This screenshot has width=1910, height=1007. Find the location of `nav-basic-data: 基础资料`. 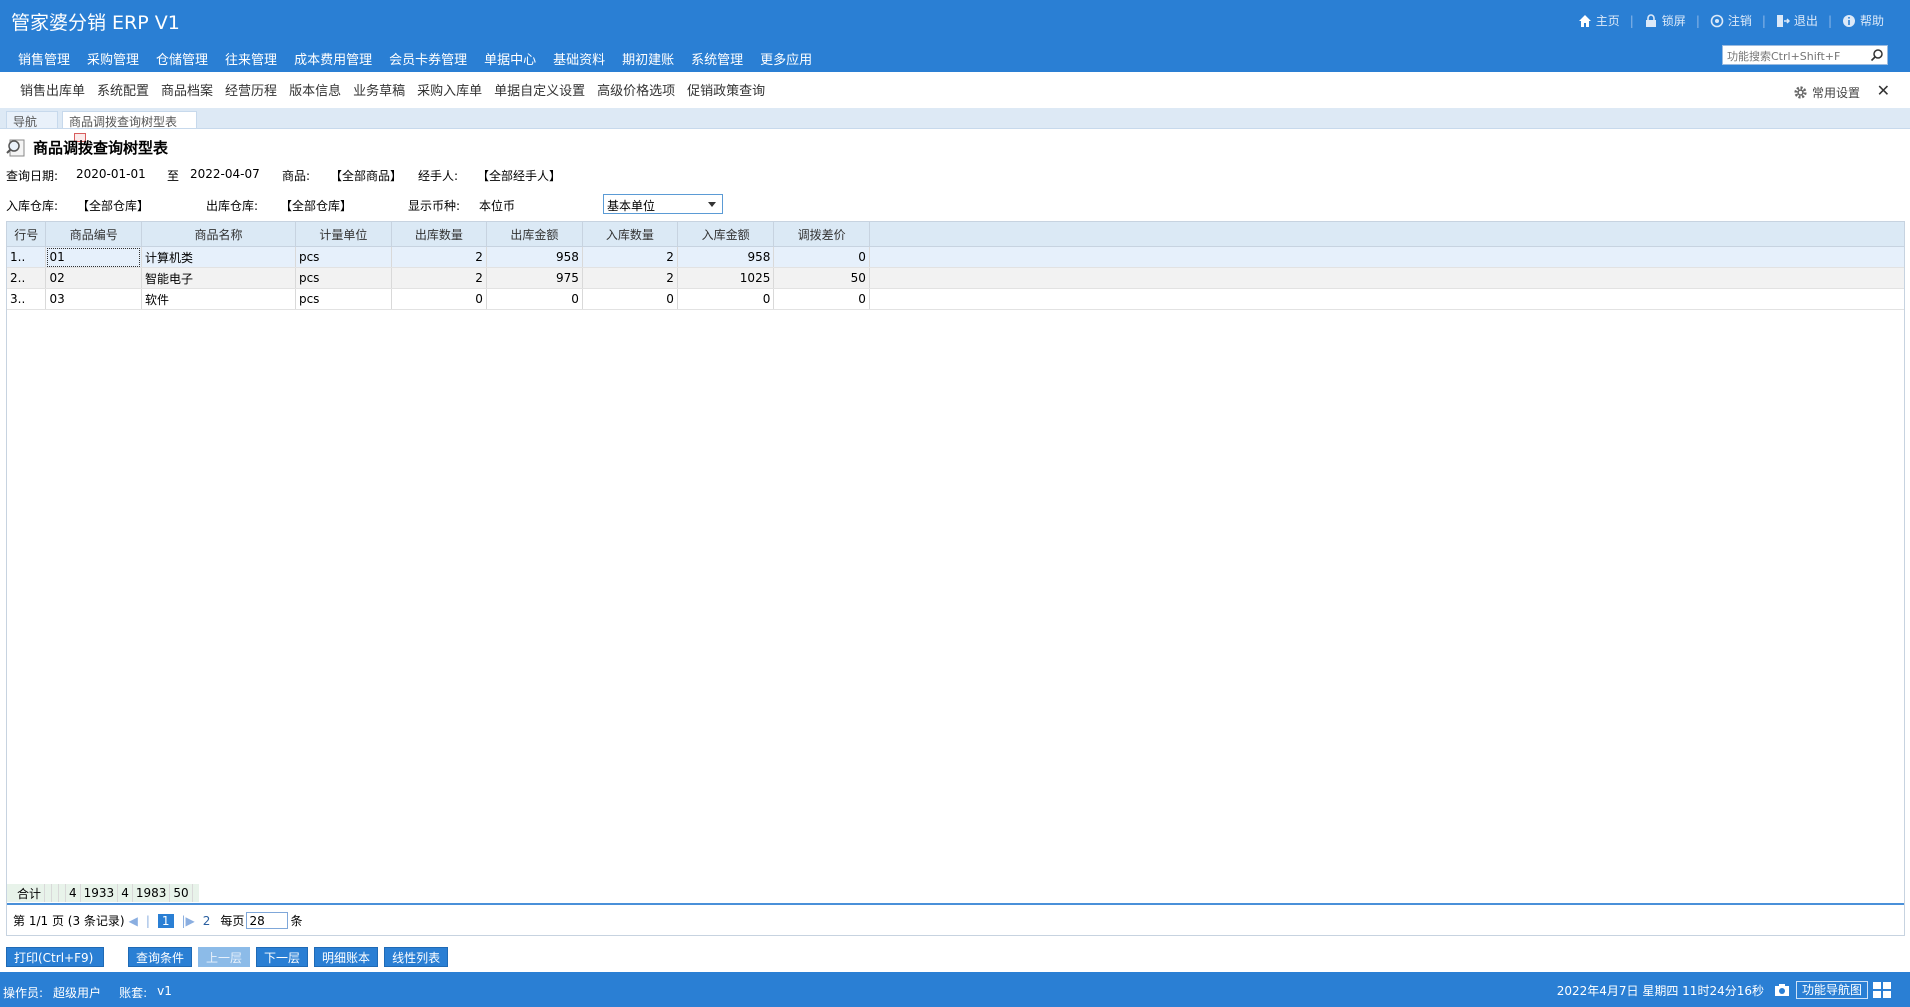

nav-basic-data: 基础资料 is located at coordinates (579, 58).